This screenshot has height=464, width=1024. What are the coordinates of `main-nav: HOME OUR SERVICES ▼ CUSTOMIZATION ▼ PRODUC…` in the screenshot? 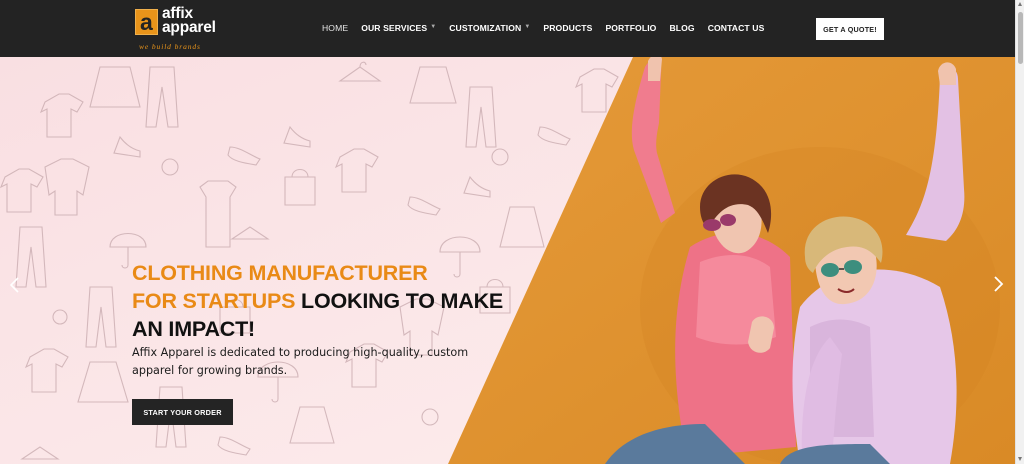 It's located at (549, 28).